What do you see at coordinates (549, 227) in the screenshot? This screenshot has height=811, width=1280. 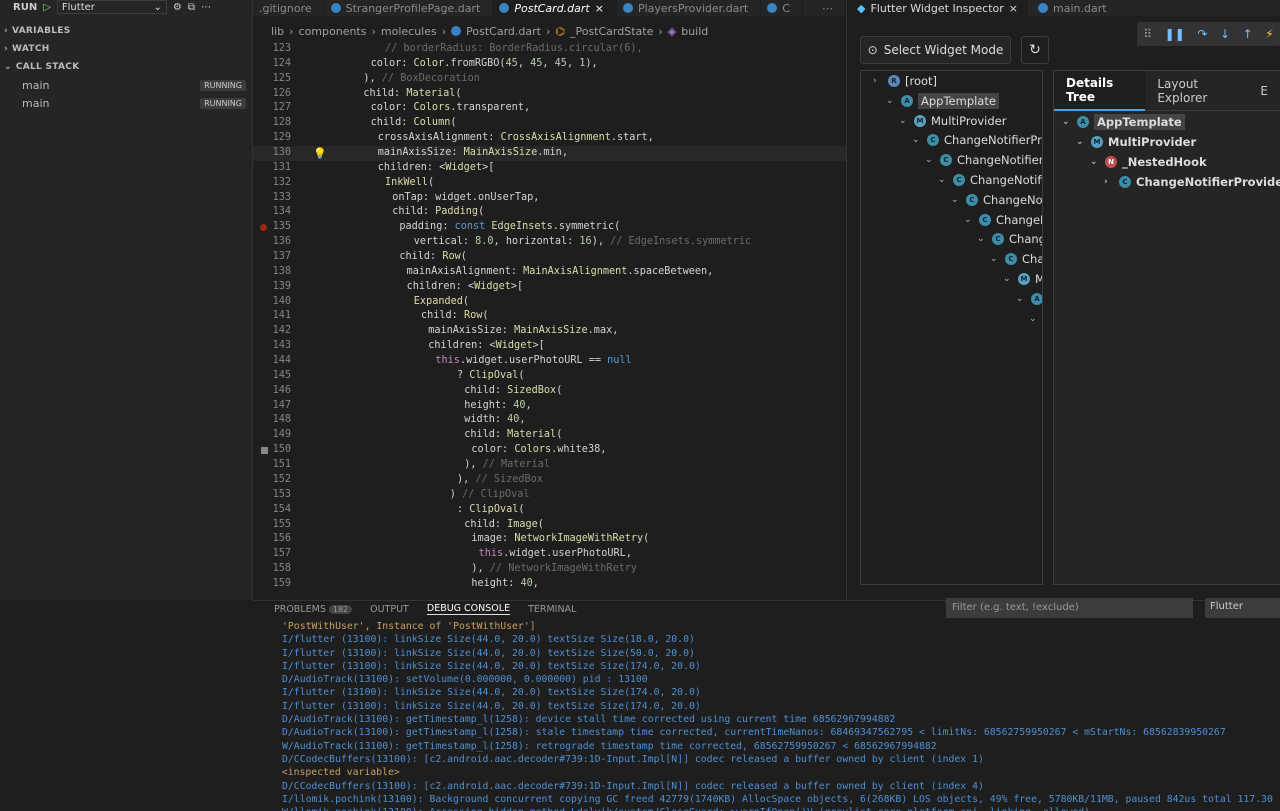 I see `code-line: 135 padding: const EdgeInsets.symmetric(` at bounding box center [549, 227].